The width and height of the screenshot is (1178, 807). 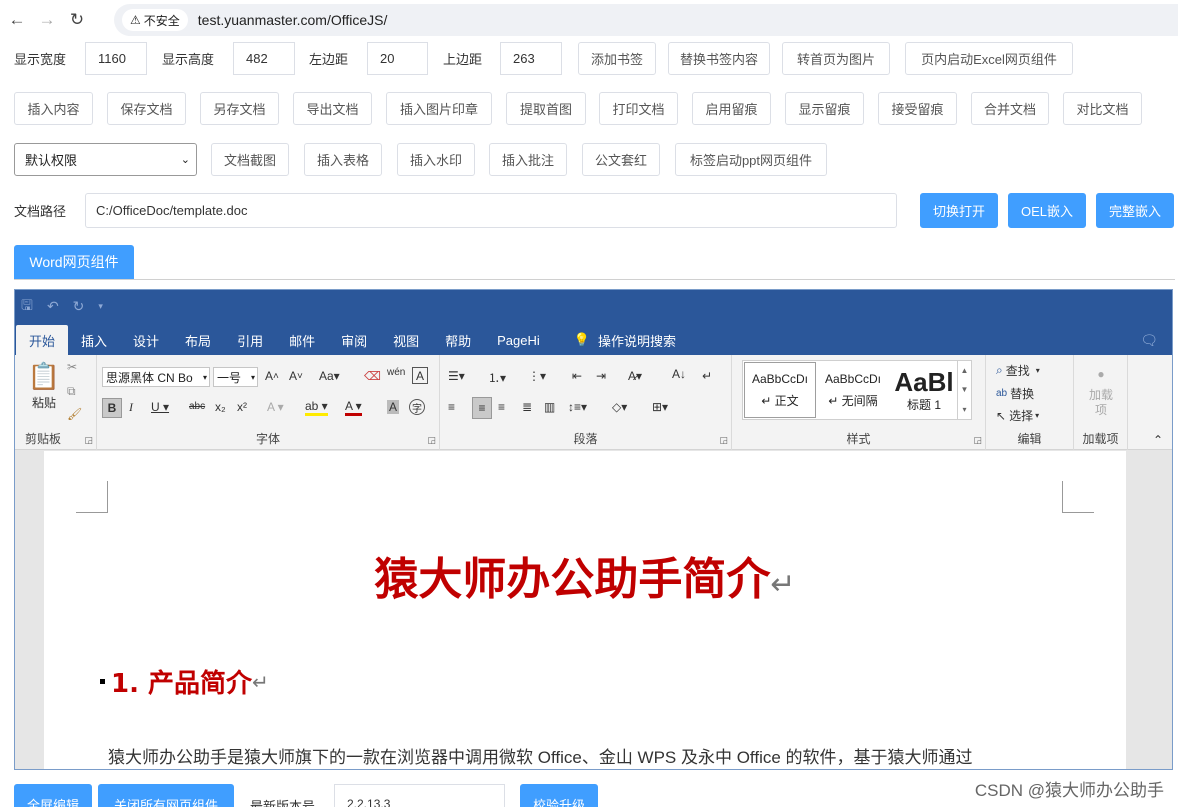 I want to click on reload-button: ↻, so click(x=77, y=20).